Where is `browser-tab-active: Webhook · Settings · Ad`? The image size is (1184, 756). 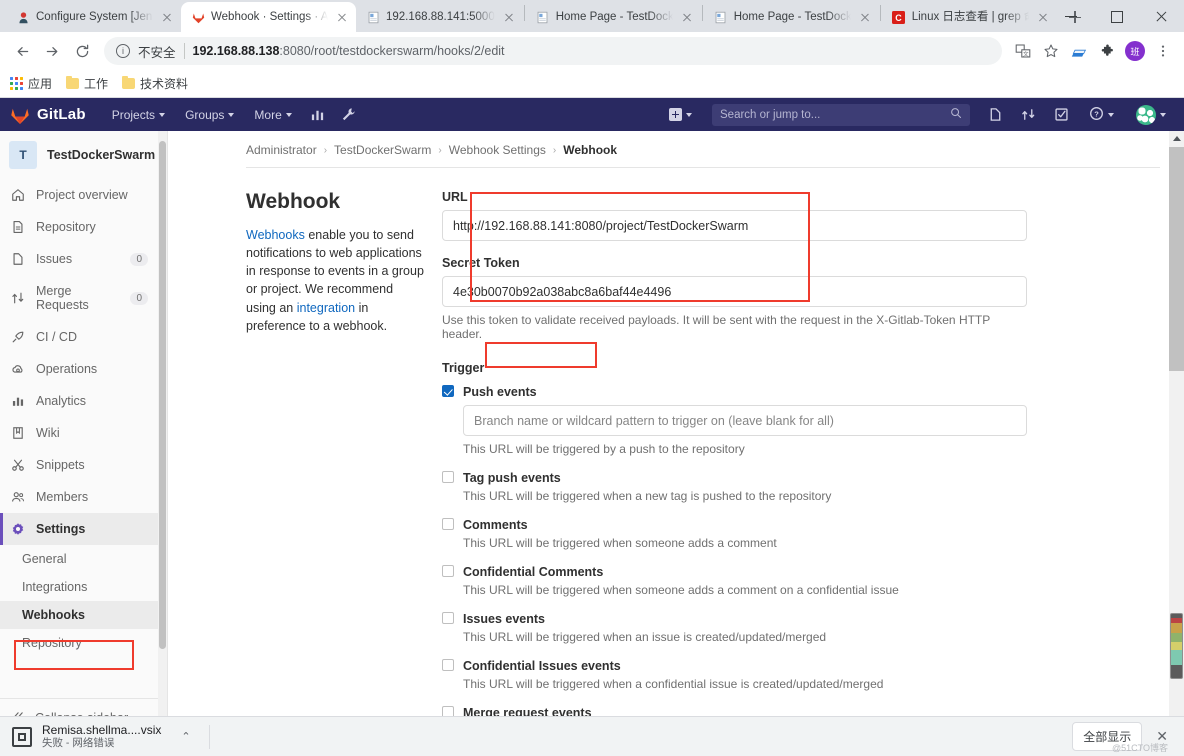
browser-tab-active: Webhook · Settings · Ad is located at coordinates (268, 17).